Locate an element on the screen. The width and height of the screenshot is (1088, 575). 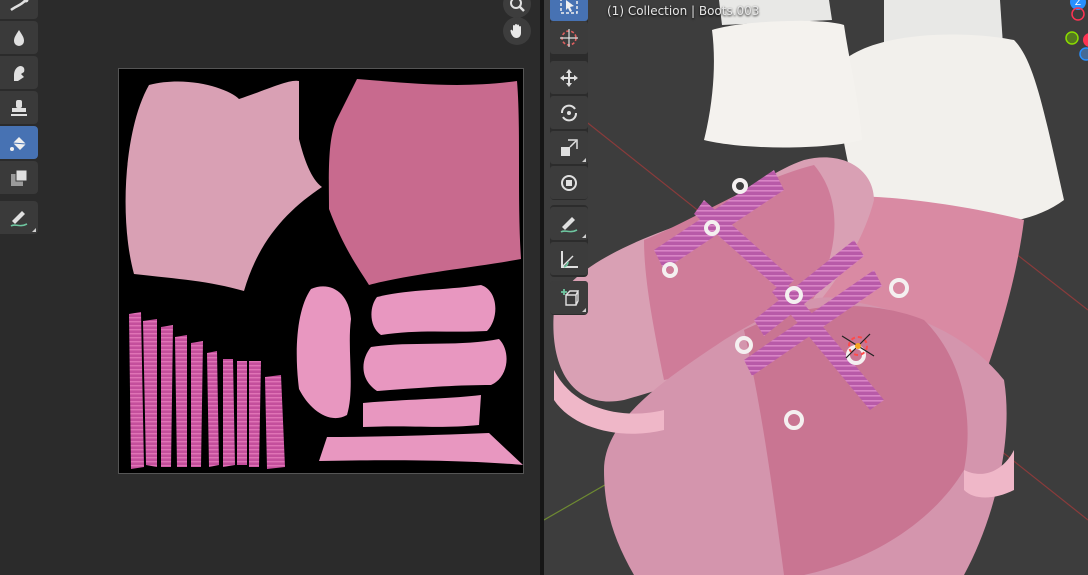
smear-tool-button is located at coordinates (19, 9).